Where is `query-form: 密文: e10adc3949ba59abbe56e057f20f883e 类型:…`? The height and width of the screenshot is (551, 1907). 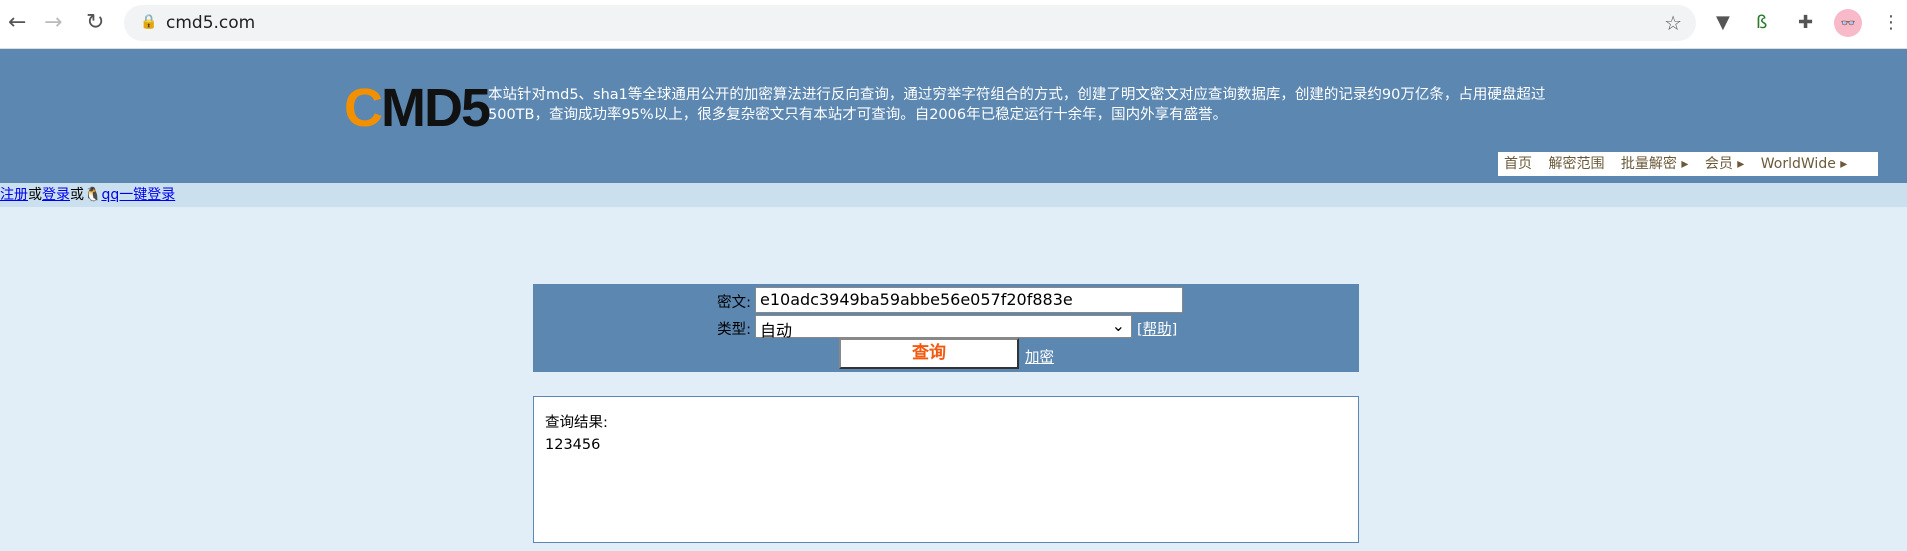
query-form: 密文: e10adc3949ba59abbe56e057f20f883e 类型:… is located at coordinates (946, 328).